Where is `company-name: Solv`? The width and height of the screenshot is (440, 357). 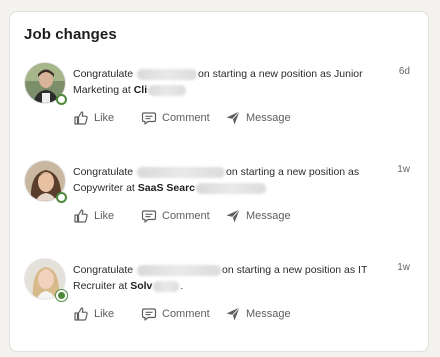
company-name: Solv is located at coordinates (155, 286).